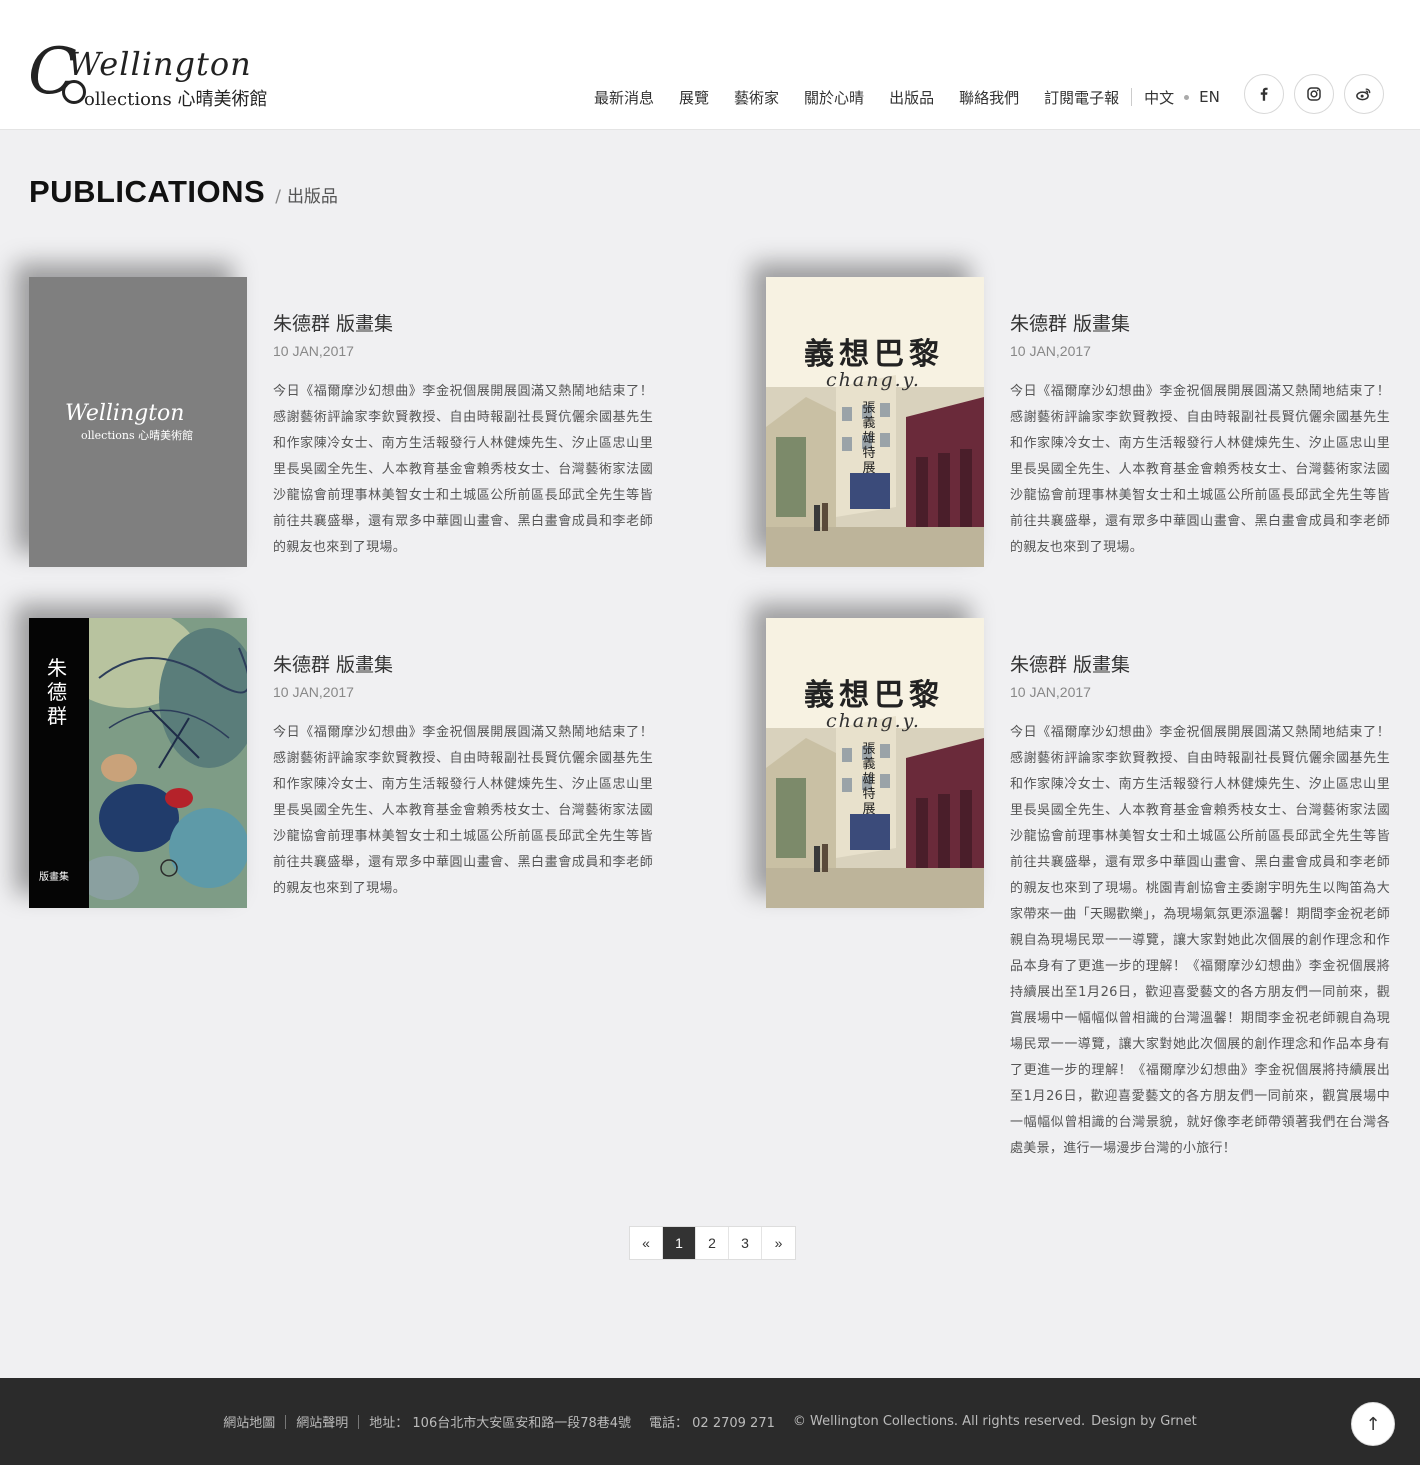 Image resolution: width=1420 pixels, height=1465 pixels. I want to click on nav-artists: 藝術家, so click(756, 97).